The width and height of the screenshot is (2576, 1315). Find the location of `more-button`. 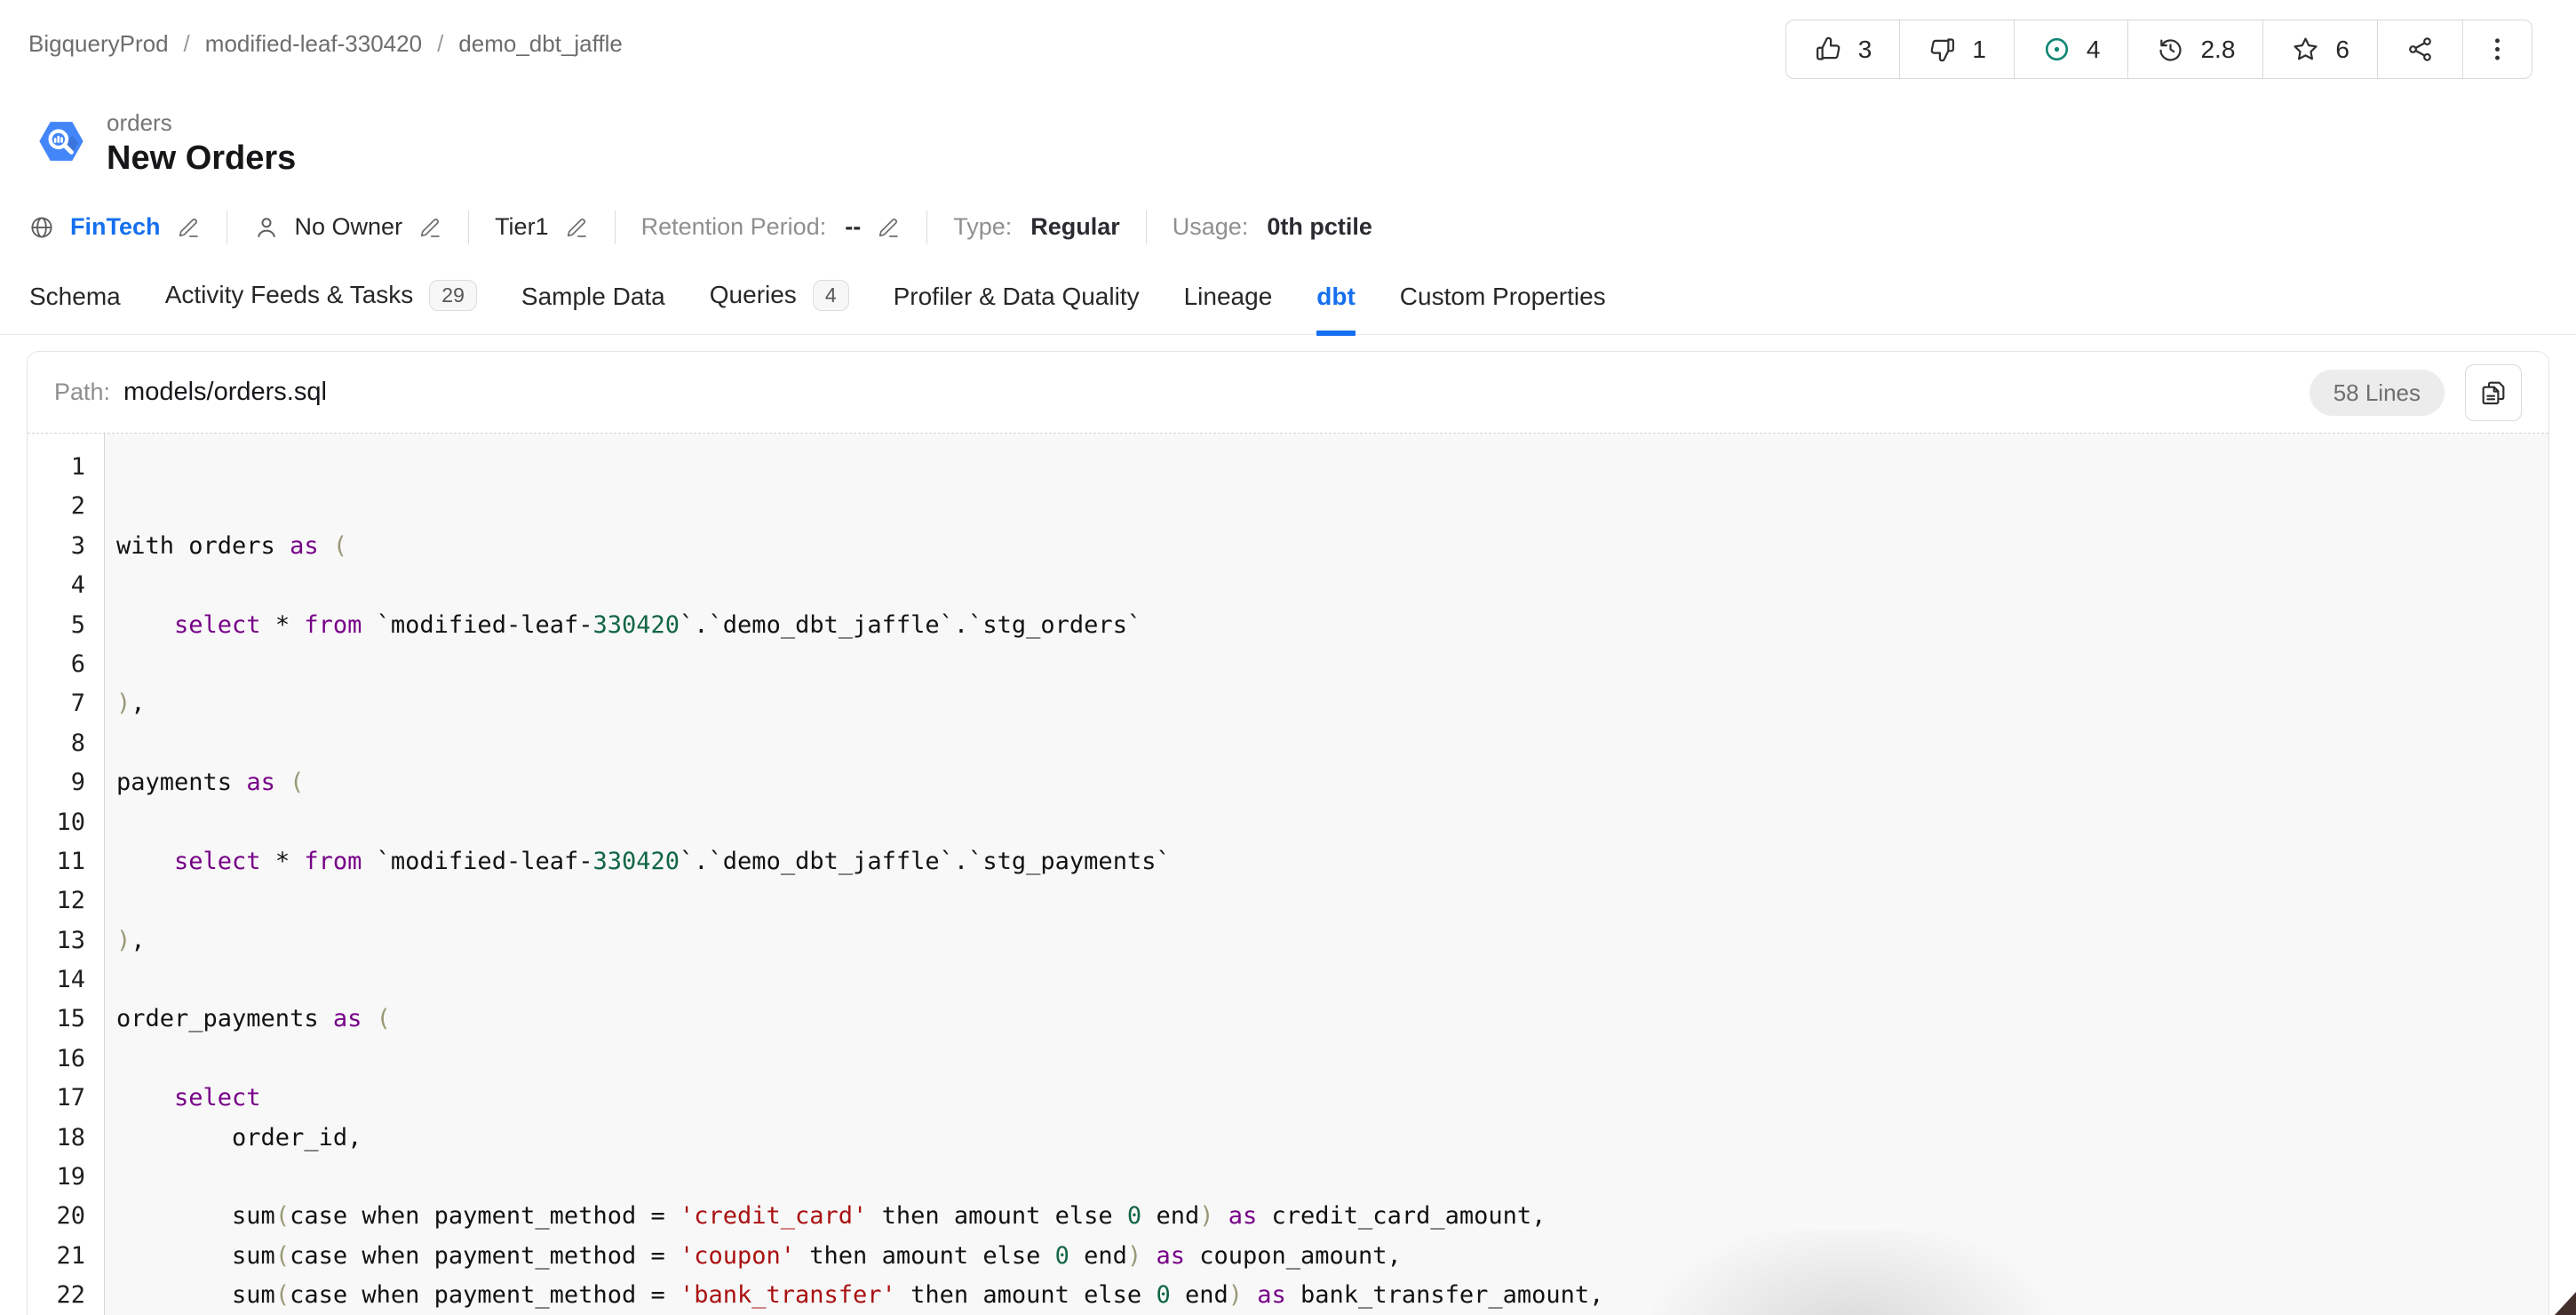

more-button is located at coordinates (2497, 49).